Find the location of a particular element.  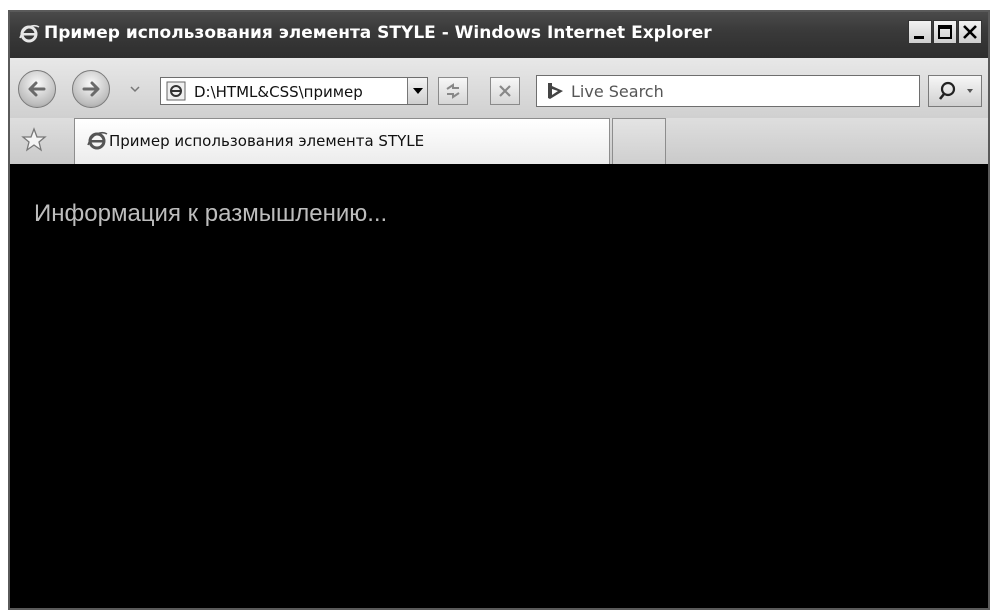

search-input is located at coordinates (741, 91).